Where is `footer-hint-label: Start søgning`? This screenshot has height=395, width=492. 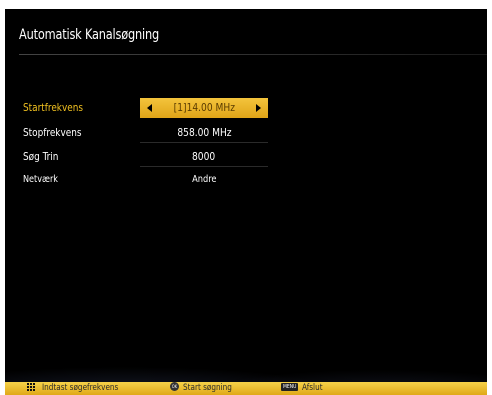 footer-hint-label: Start søgning is located at coordinates (207, 388).